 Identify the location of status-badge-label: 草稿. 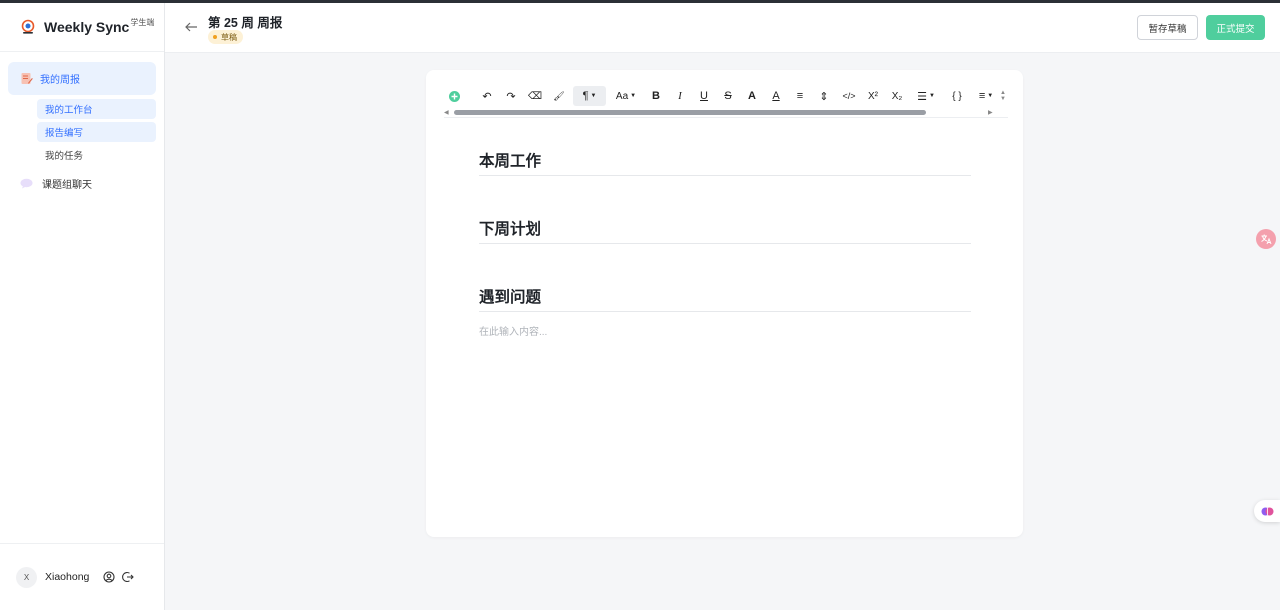
(229, 37).